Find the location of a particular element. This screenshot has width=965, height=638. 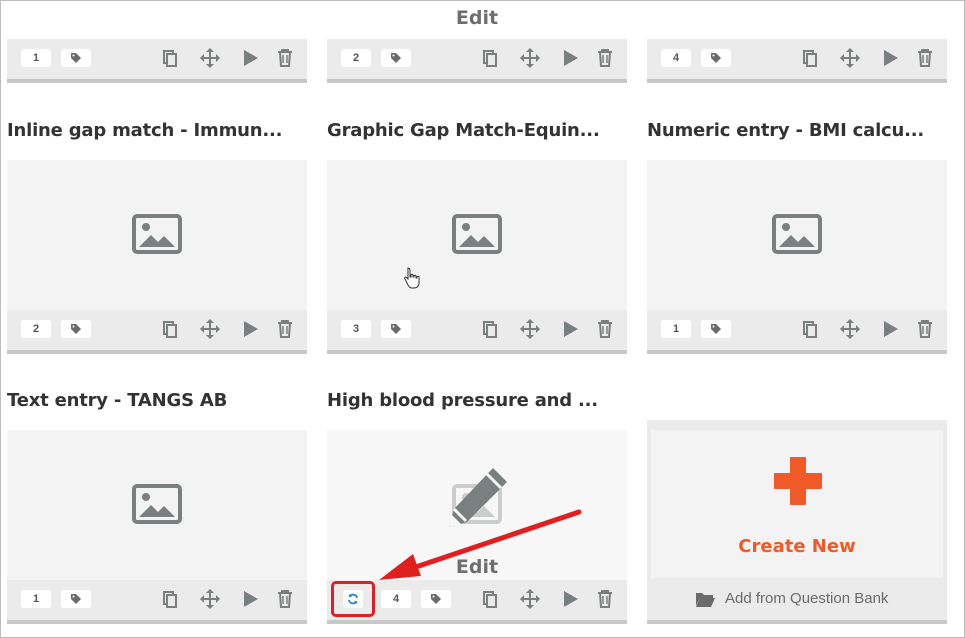

card-toolbar: 2 is located at coordinates (477, 61).